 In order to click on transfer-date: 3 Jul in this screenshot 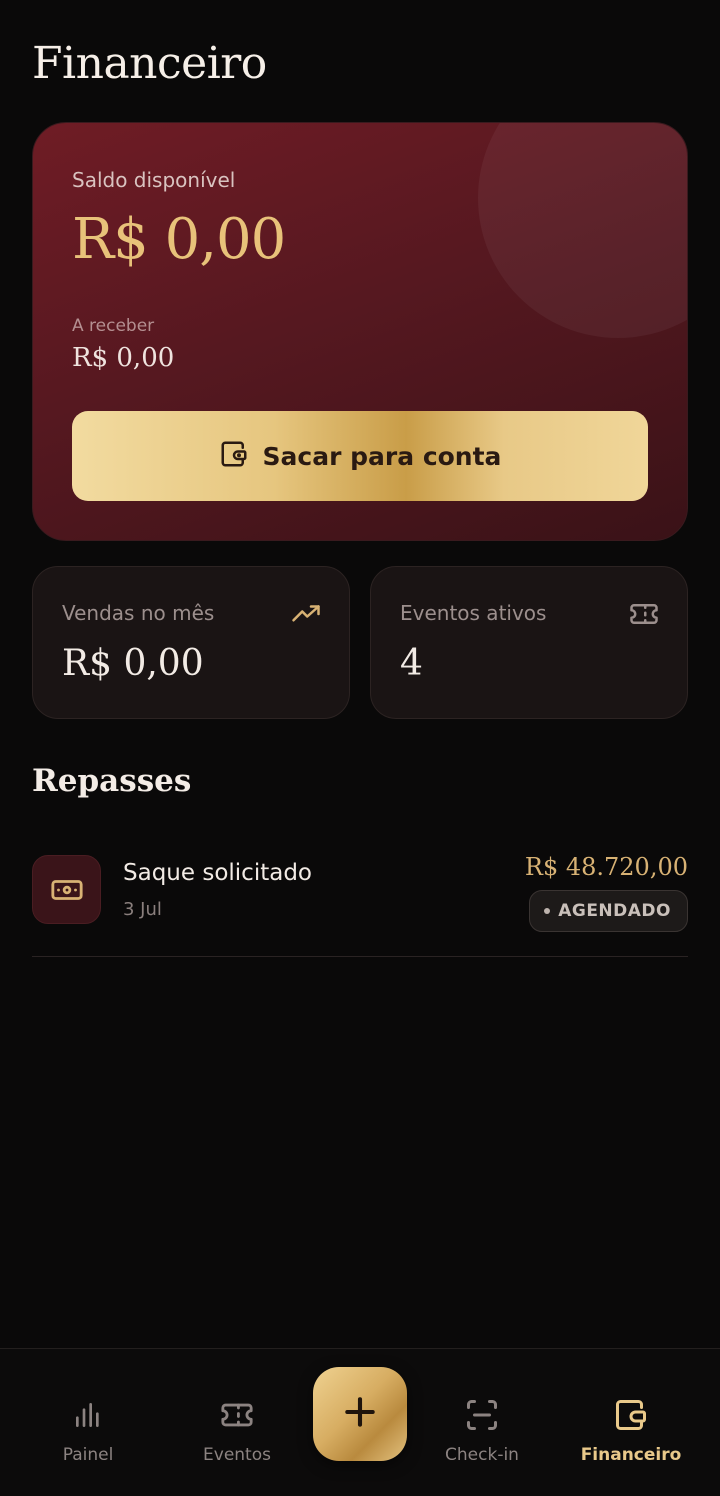, I will do `click(142, 909)`.